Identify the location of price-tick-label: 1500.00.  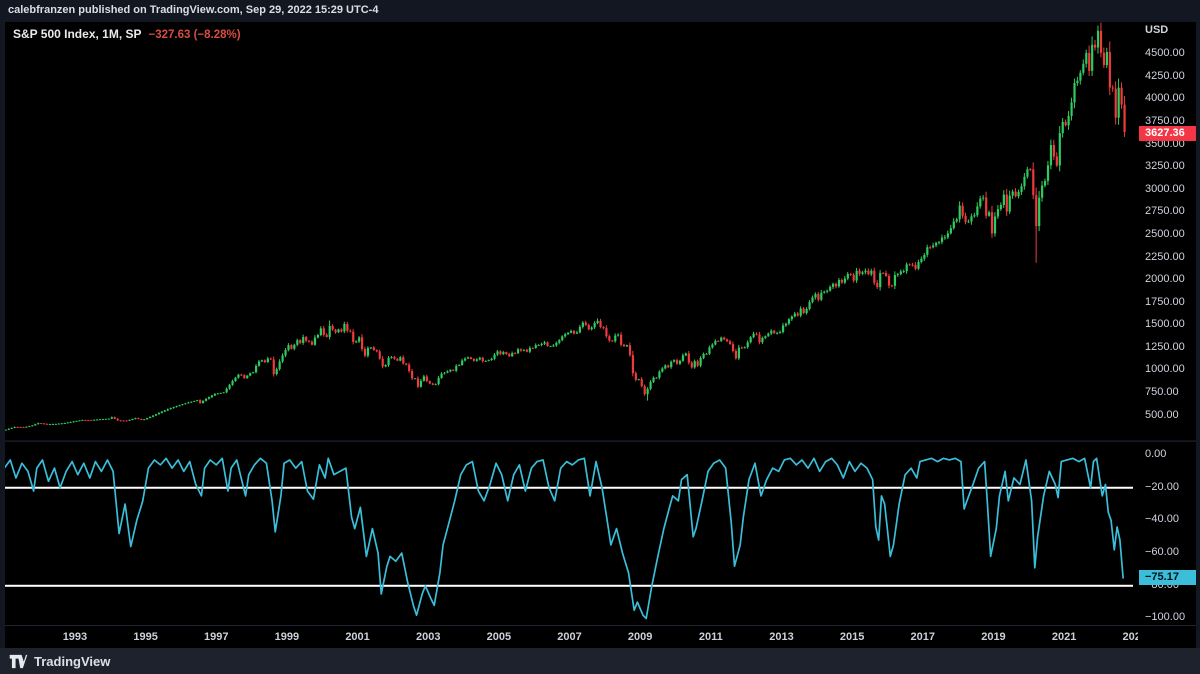
(1165, 324).